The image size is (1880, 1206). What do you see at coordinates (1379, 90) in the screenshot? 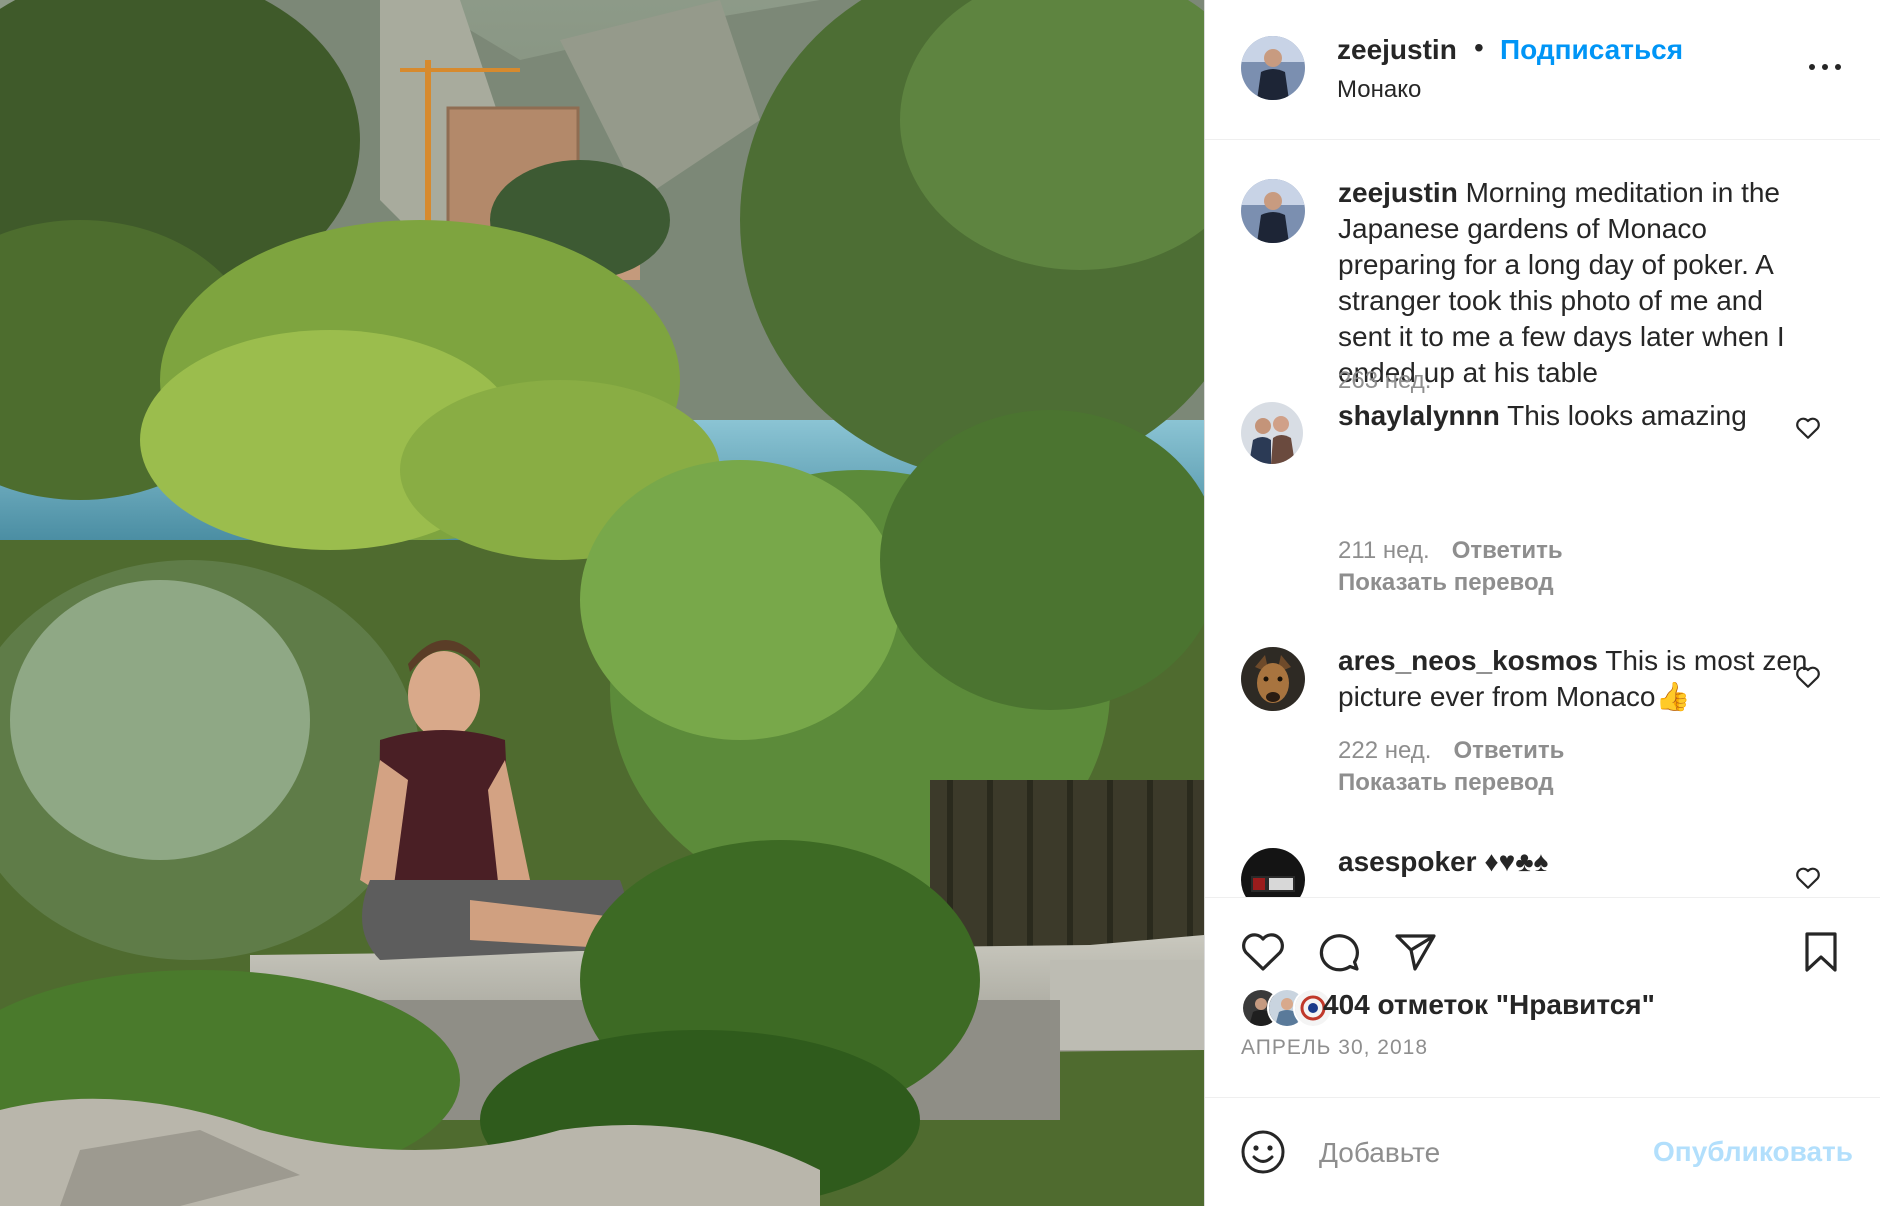
I see `post-location: Монако` at bounding box center [1379, 90].